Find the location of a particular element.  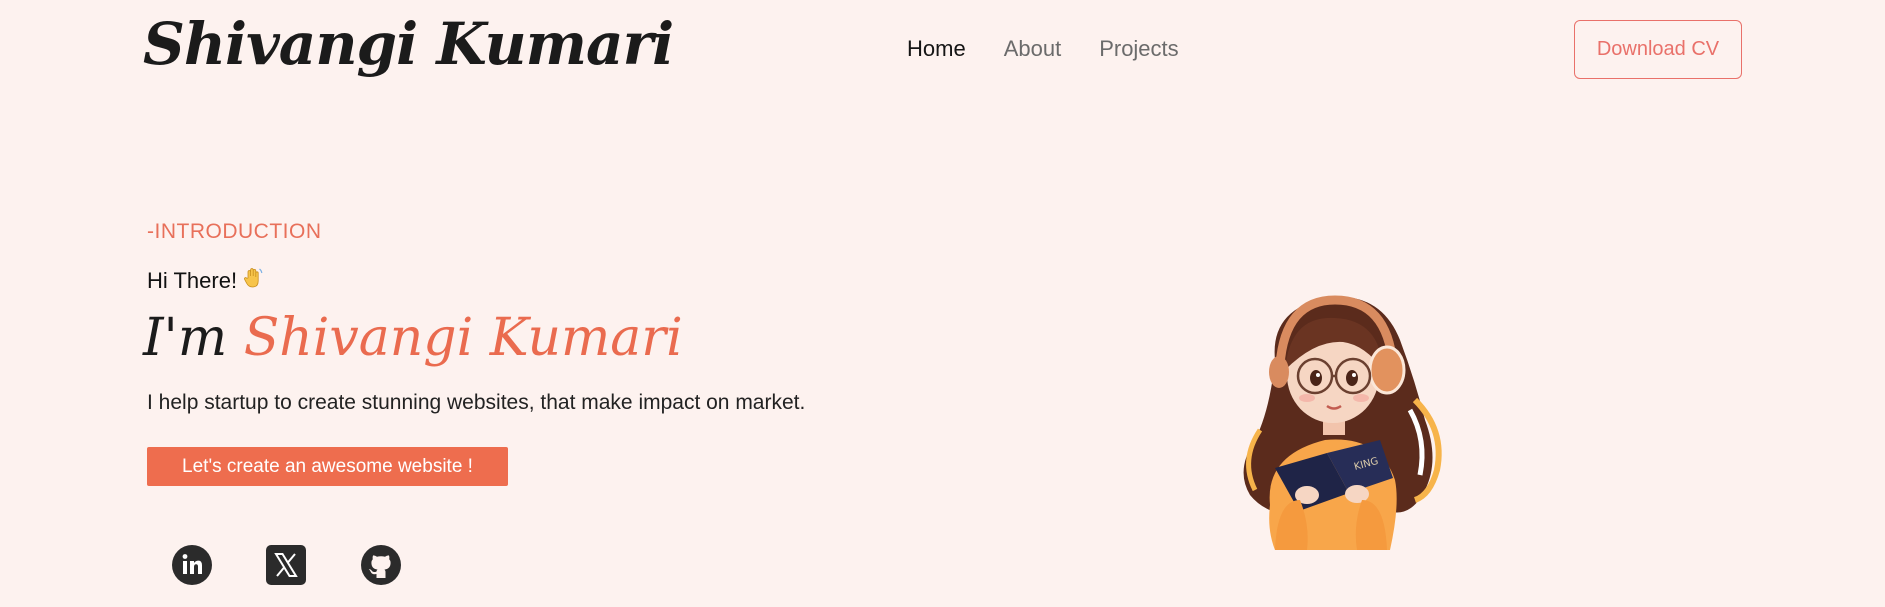

linkedin-icon is located at coordinates (192, 565).